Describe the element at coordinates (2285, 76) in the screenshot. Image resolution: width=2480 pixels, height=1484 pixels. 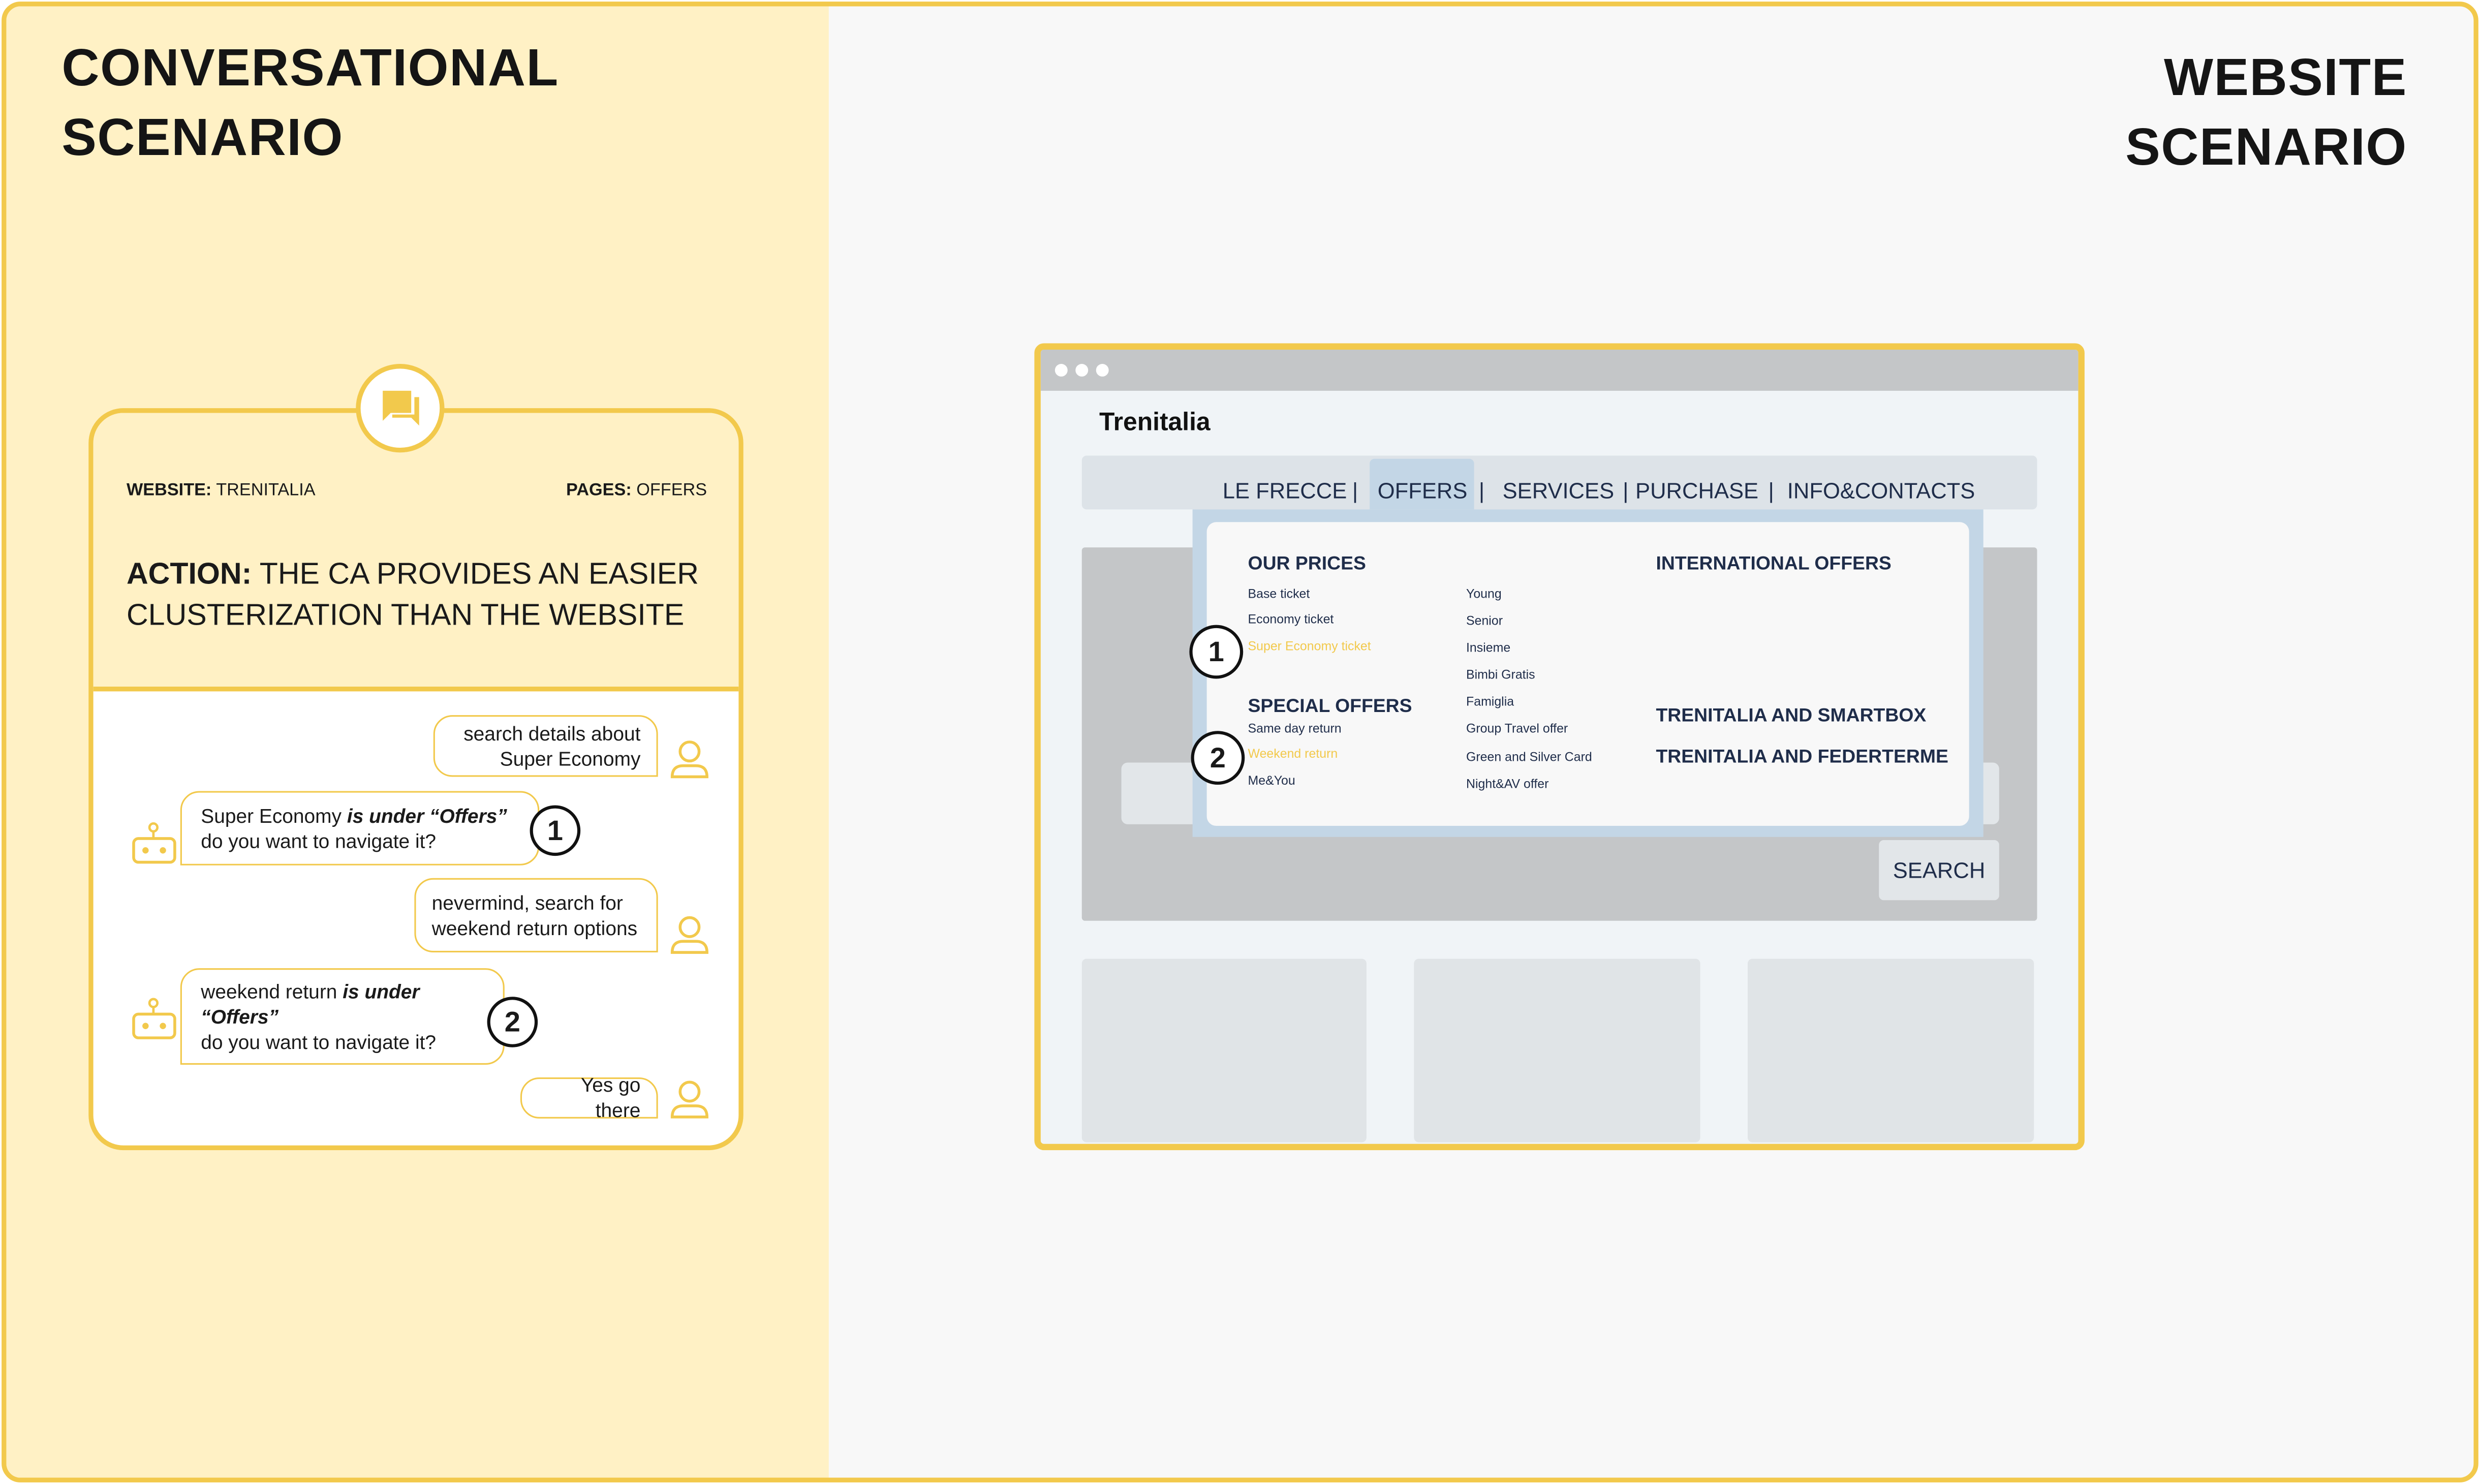
I see `title-line: WEBSITE` at that location.